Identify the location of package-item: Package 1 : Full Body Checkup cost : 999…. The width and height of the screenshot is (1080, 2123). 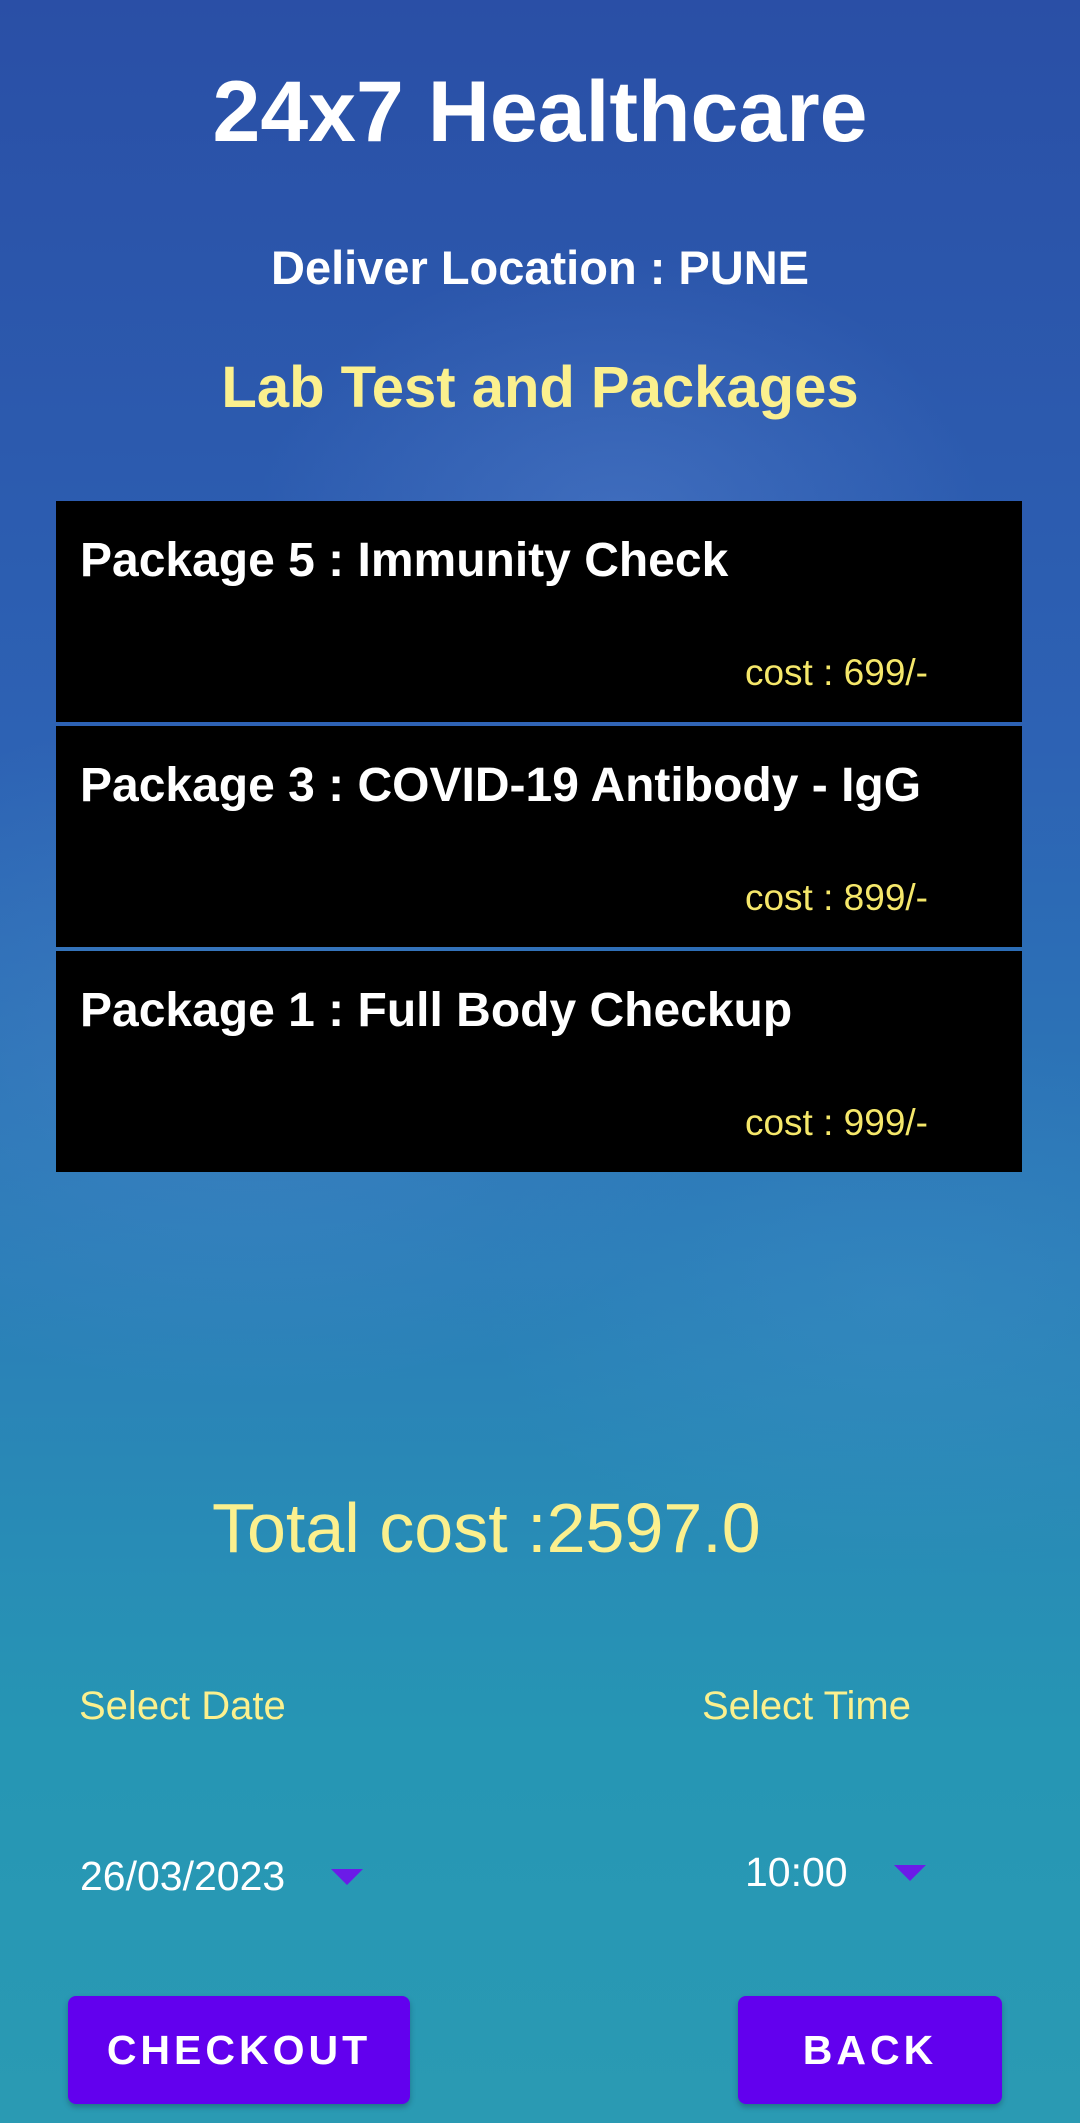
(539, 1061).